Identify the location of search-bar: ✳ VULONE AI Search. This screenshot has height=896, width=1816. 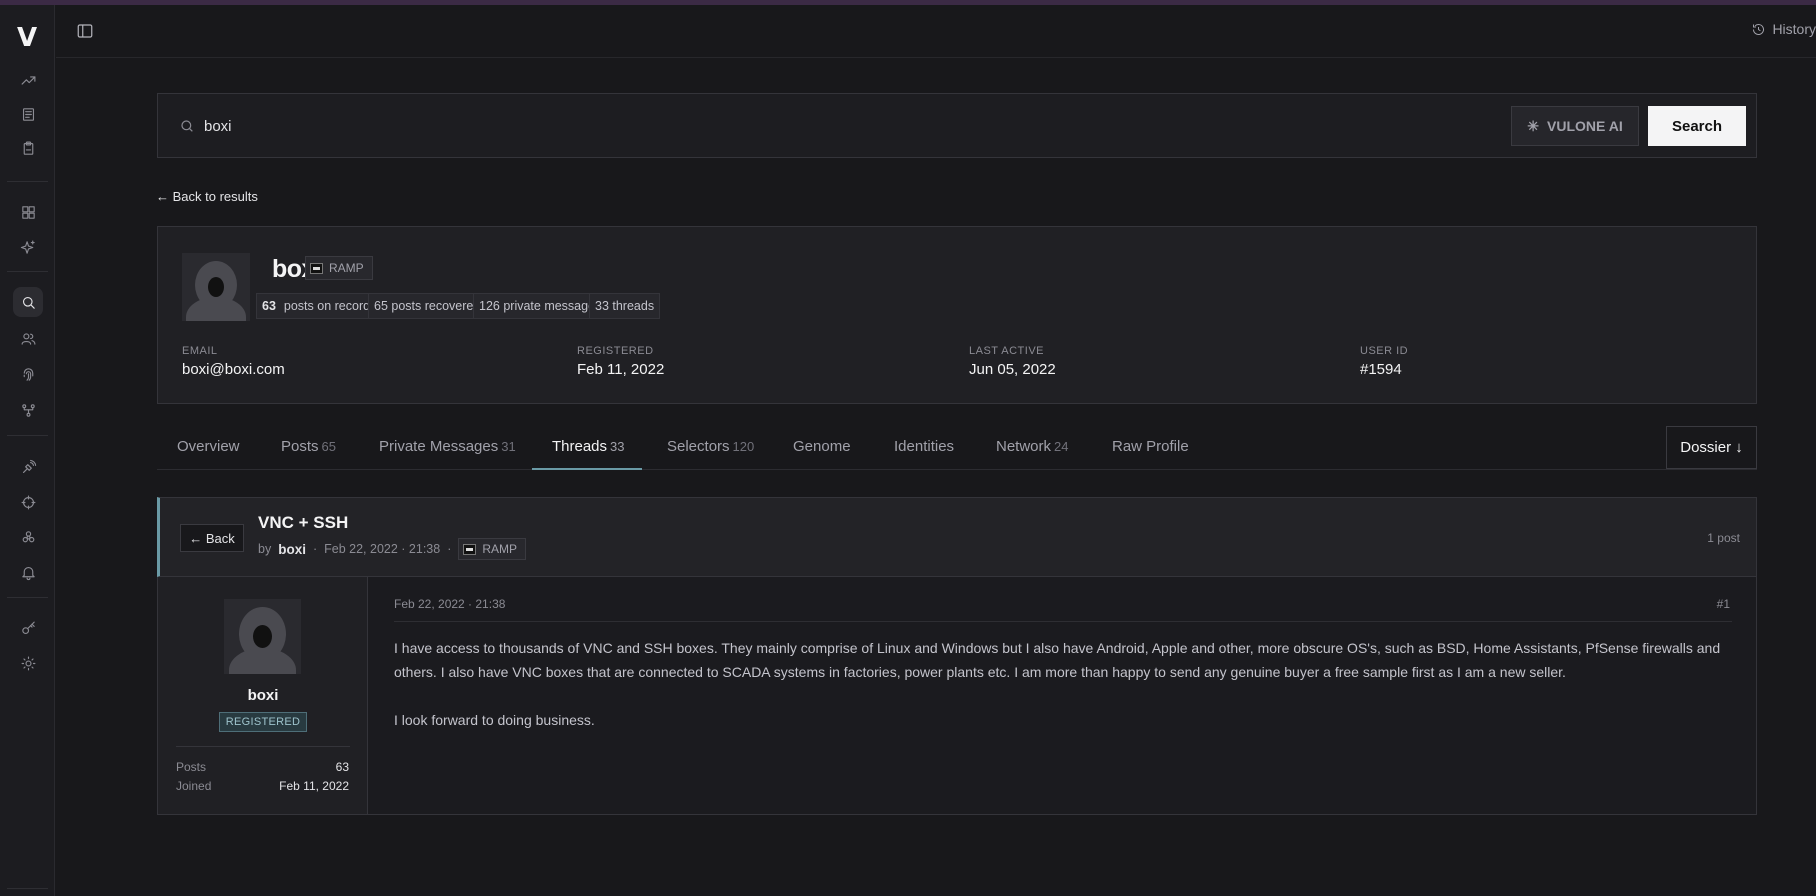
(957, 125).